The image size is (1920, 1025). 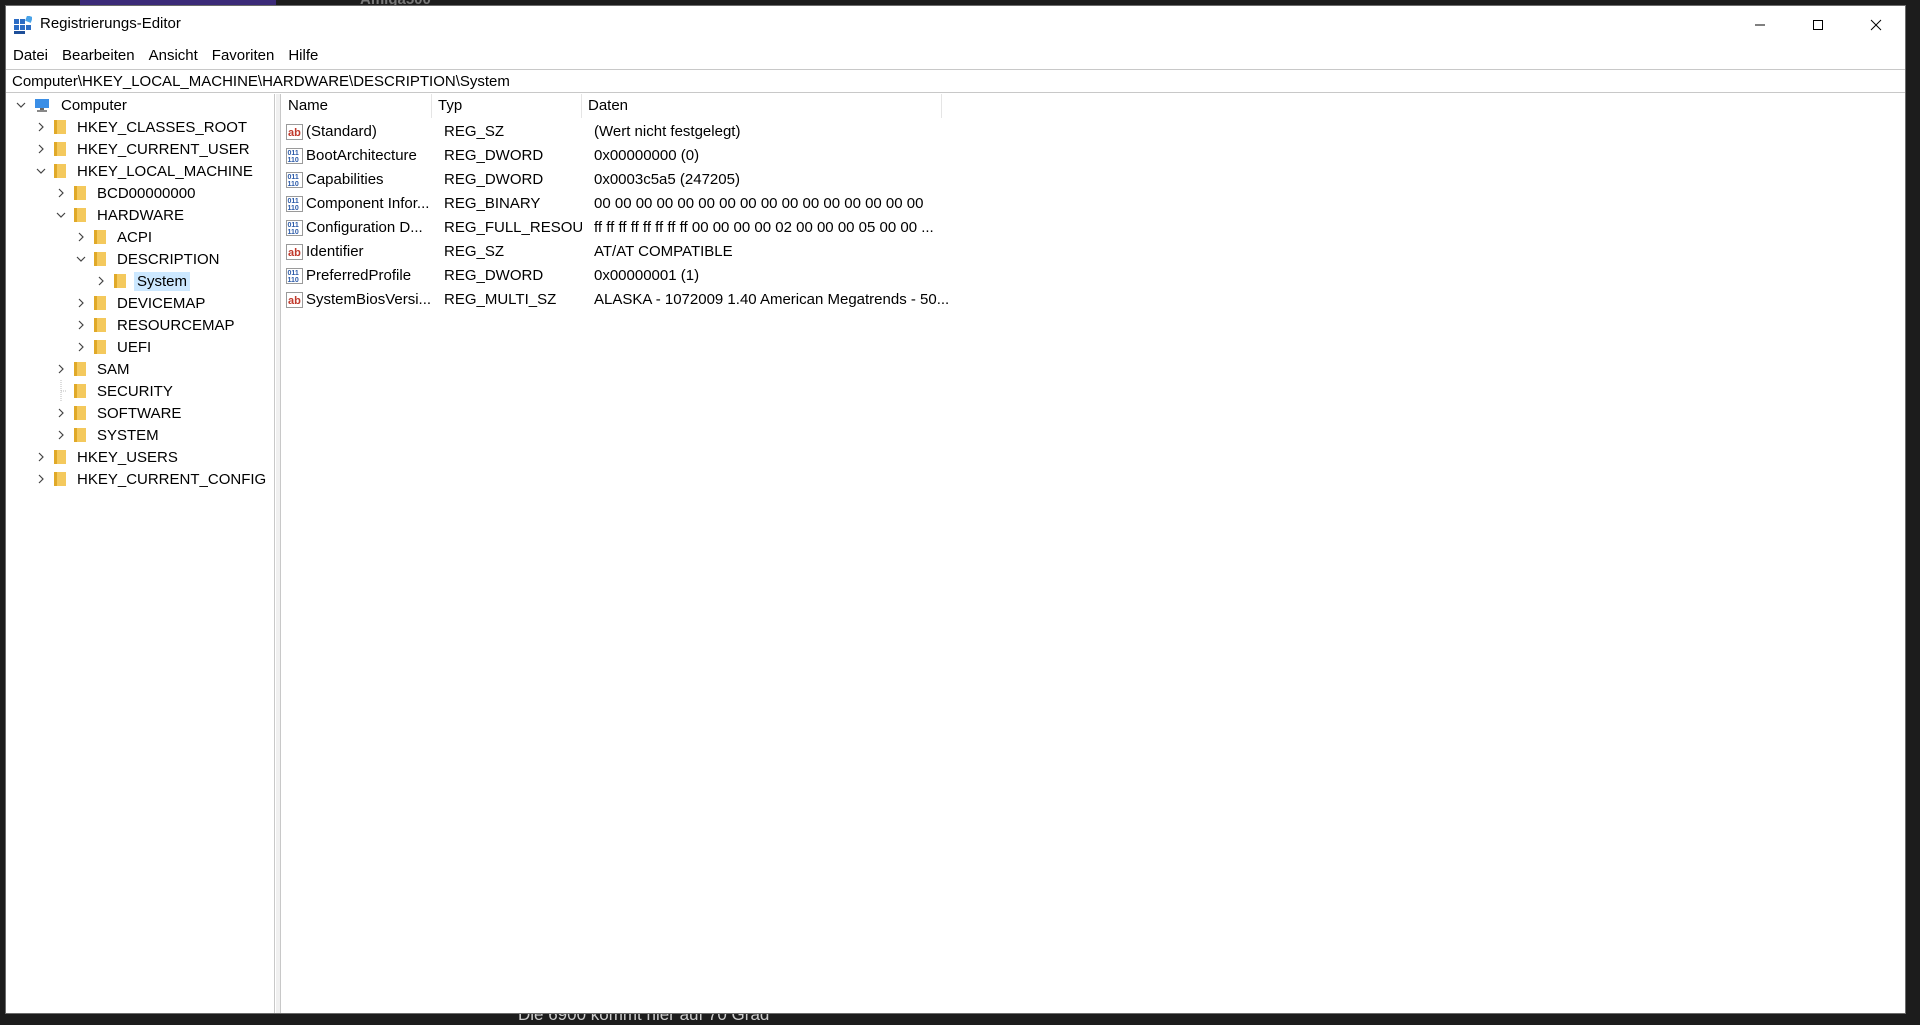 I want to click on value-data: (Wert nicht festgelegt), so click(x=667, y=131).